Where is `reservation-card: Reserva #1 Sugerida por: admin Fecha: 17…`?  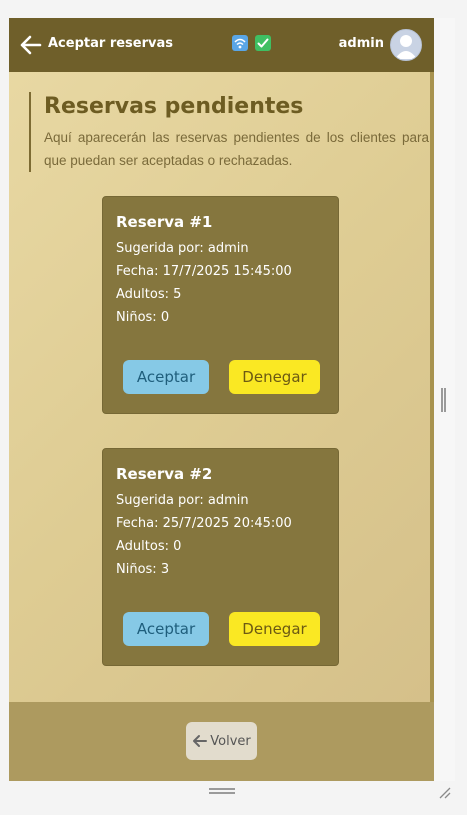 reservation-card: Reserva #1 Sugerida por: admin Fecha: 17… is located at coordinates (220, 305).